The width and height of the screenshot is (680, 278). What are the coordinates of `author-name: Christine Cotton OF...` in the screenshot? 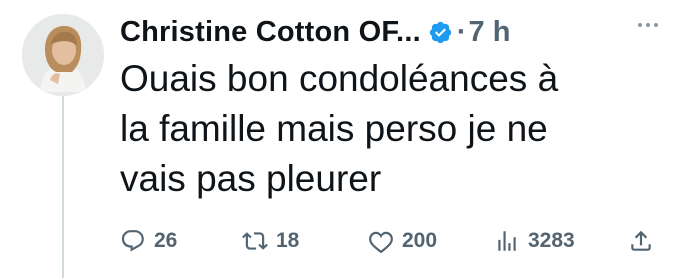 It's located at (270, 32).